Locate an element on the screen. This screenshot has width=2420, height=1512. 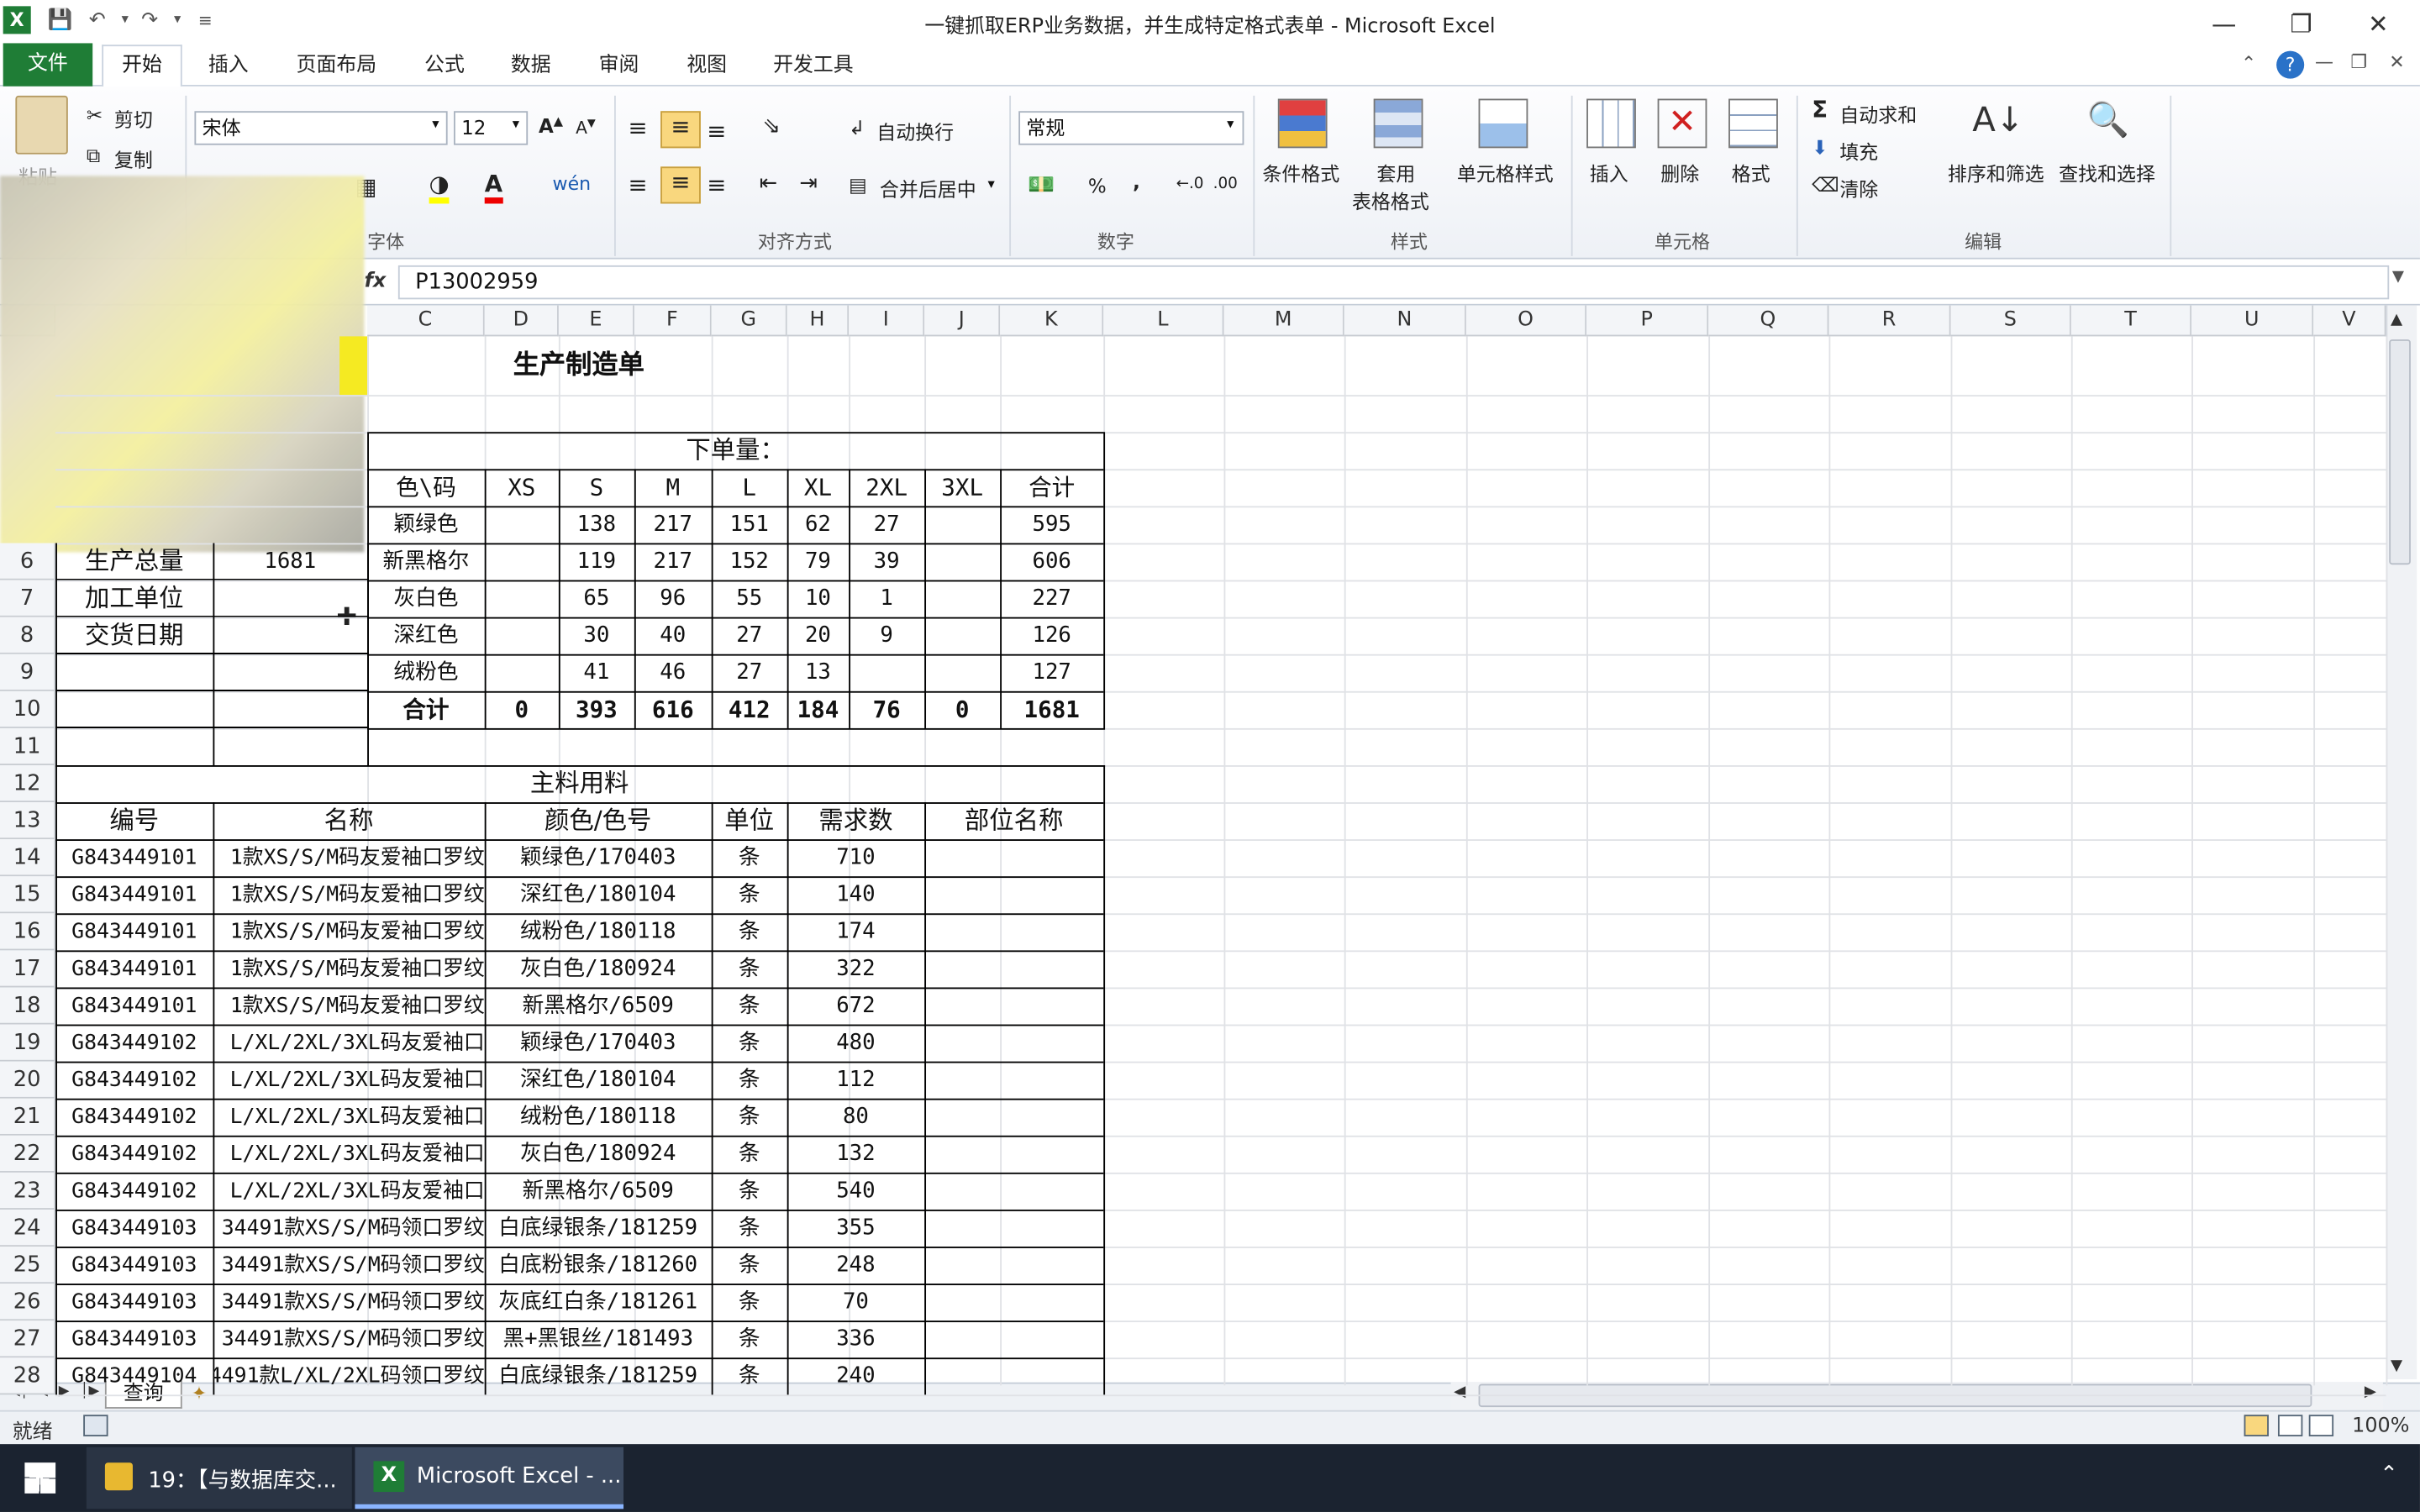
number-format-select: 常规 is located at coordinates (1131, 128).